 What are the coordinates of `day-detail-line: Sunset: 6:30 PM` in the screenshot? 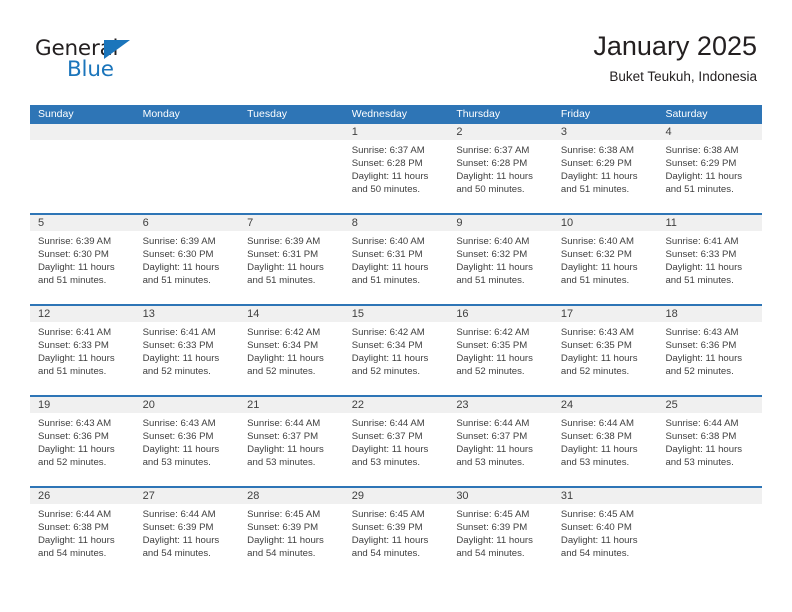 It's located at (73, 254).